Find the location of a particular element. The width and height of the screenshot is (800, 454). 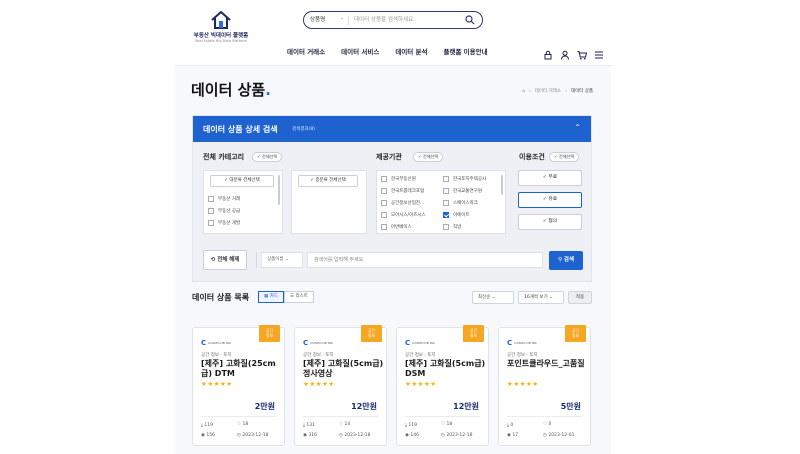

list-item: 부동산 거래 is located at coordinates (224, 199).